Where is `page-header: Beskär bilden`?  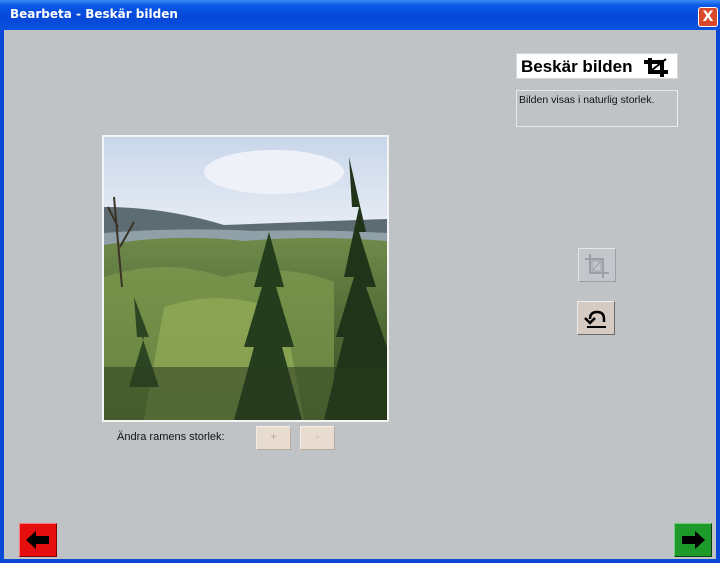
page-header: Beskär bilden is located at coordinates (597, 66).